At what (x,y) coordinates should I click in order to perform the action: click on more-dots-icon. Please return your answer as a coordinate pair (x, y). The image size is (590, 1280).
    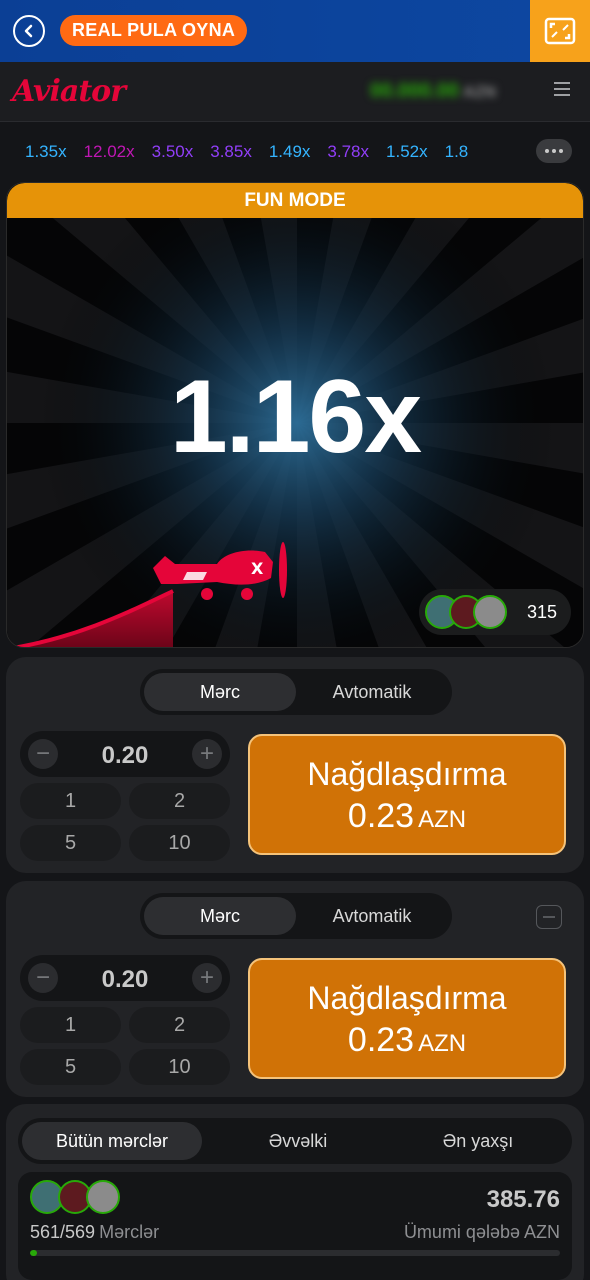
    Looking at the image, I should click on (547, 151).